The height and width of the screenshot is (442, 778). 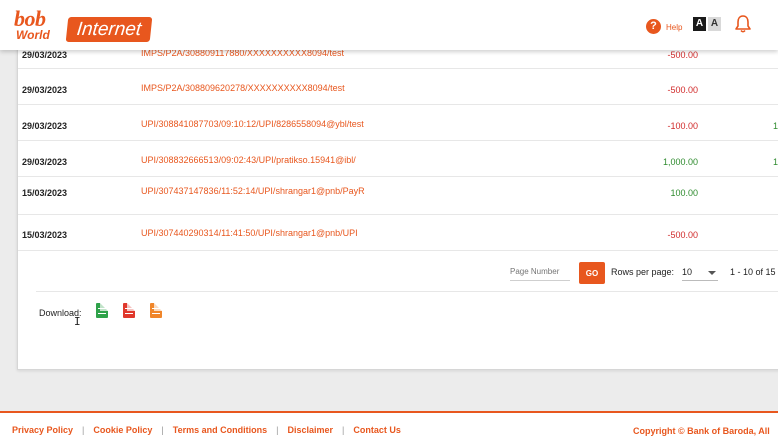 What do you see at coordinates (682, 126) in the screenshot?
I see `transaction-amount: -100.00` at bounding box center [682, 126].